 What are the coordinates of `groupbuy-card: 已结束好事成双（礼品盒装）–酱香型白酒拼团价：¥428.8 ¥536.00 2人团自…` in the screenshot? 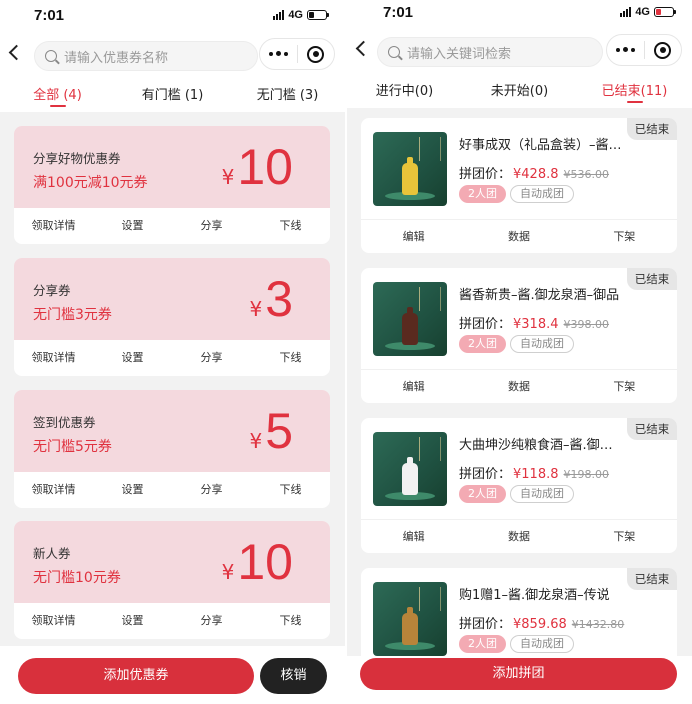 It's located at (519, 185).